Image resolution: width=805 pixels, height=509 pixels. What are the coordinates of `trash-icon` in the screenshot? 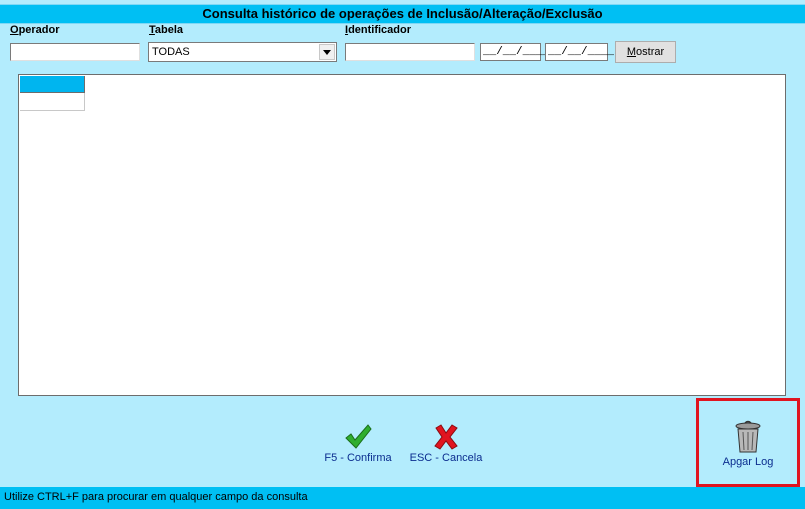 It's located at (748, 436).